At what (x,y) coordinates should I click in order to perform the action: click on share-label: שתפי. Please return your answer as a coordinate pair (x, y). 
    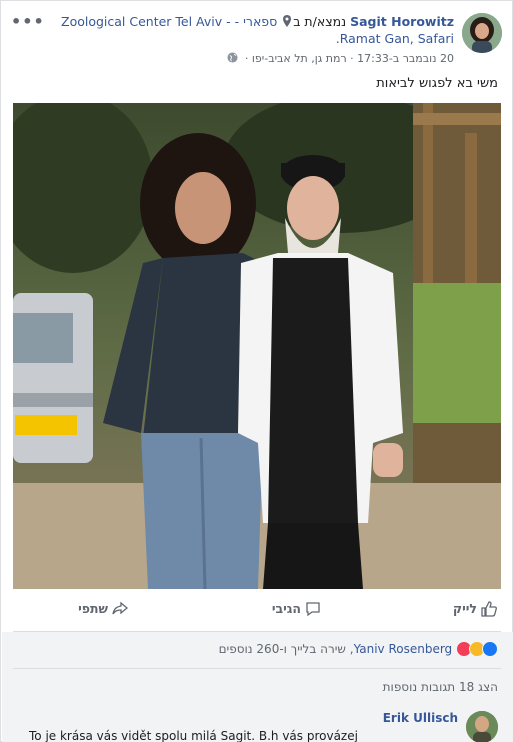
    Looking at the image, I should click on (93, 608).